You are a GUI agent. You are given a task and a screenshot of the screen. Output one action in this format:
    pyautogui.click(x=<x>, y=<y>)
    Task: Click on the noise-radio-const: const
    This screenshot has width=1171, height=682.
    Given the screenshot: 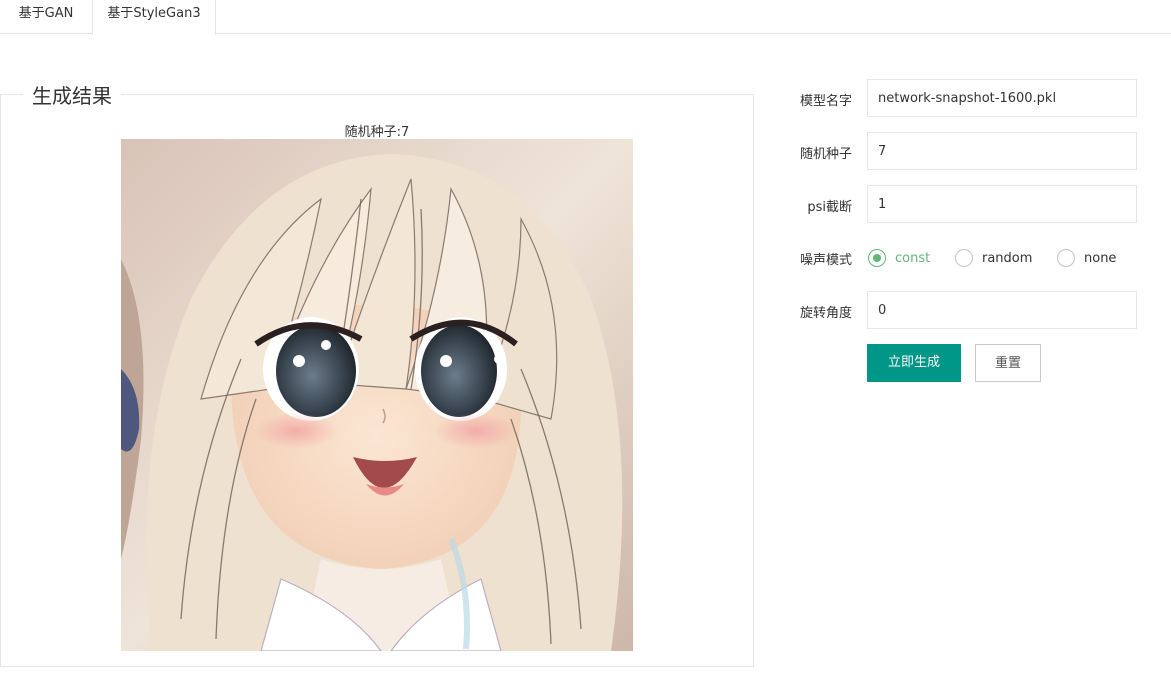 What is the action you would take?
    pyautogui.click(x=899, y=258)
    